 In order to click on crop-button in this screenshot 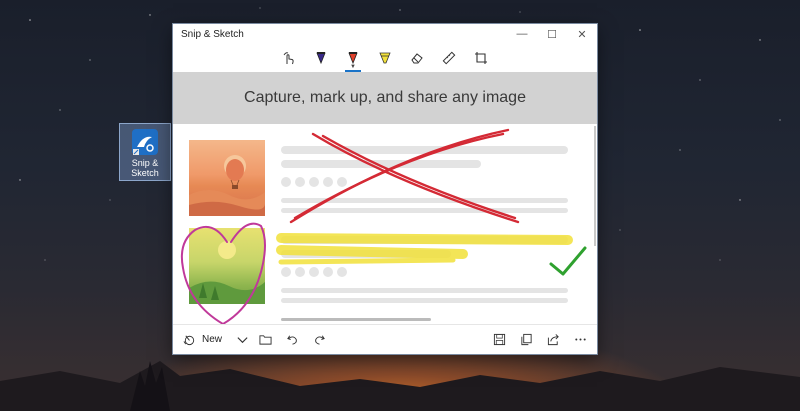, I will do `click(481, 58)`.